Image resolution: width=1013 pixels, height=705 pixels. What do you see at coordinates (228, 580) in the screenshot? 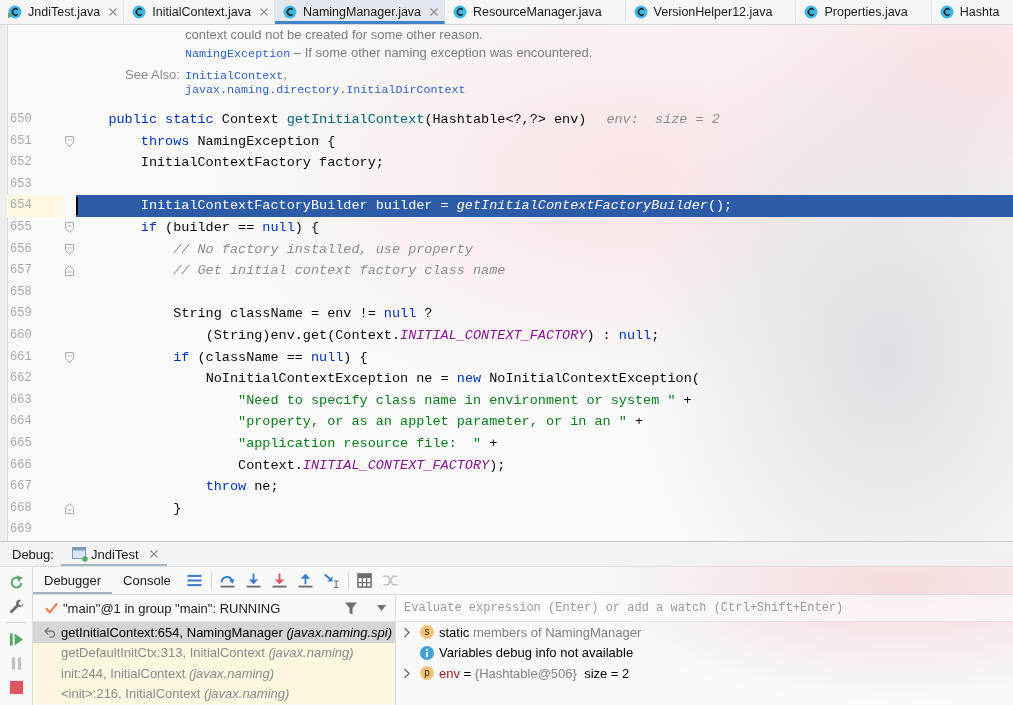
I see `curved-arrow-icon` at bounding box center [228, 580].